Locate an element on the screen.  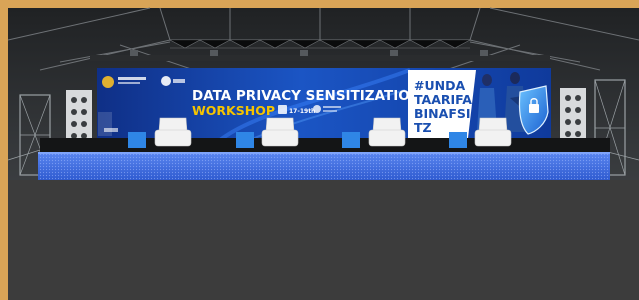
hashtag-line-3: BINAFSI is located at coordinates (442, 113).